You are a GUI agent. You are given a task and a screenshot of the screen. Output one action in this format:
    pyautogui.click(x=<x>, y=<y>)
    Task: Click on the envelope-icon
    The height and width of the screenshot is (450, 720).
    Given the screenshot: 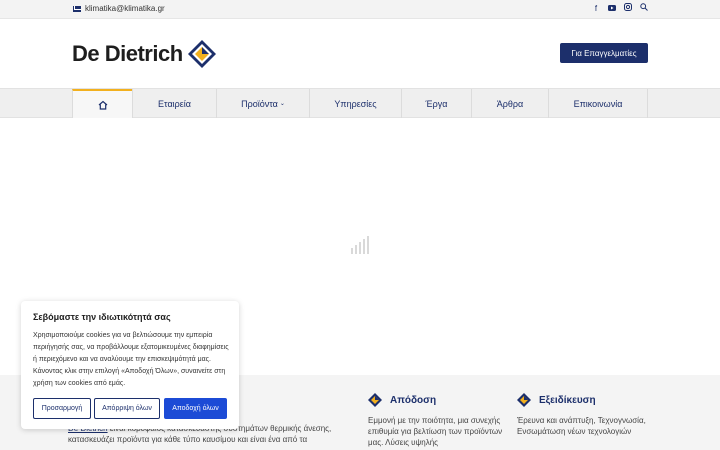 What is the action you would take?
    pyautogui.click(x=77, y=8)
    